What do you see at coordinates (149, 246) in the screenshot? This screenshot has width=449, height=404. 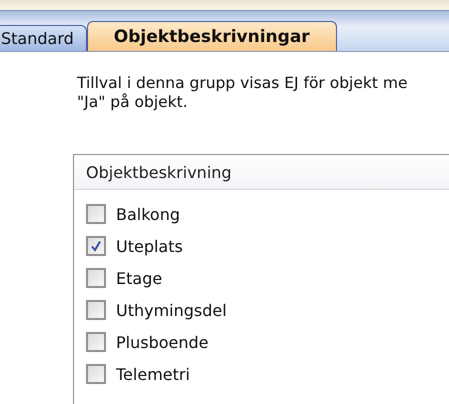 I see `checkbox-label: Uteplats` at bounding box center [149, 246].